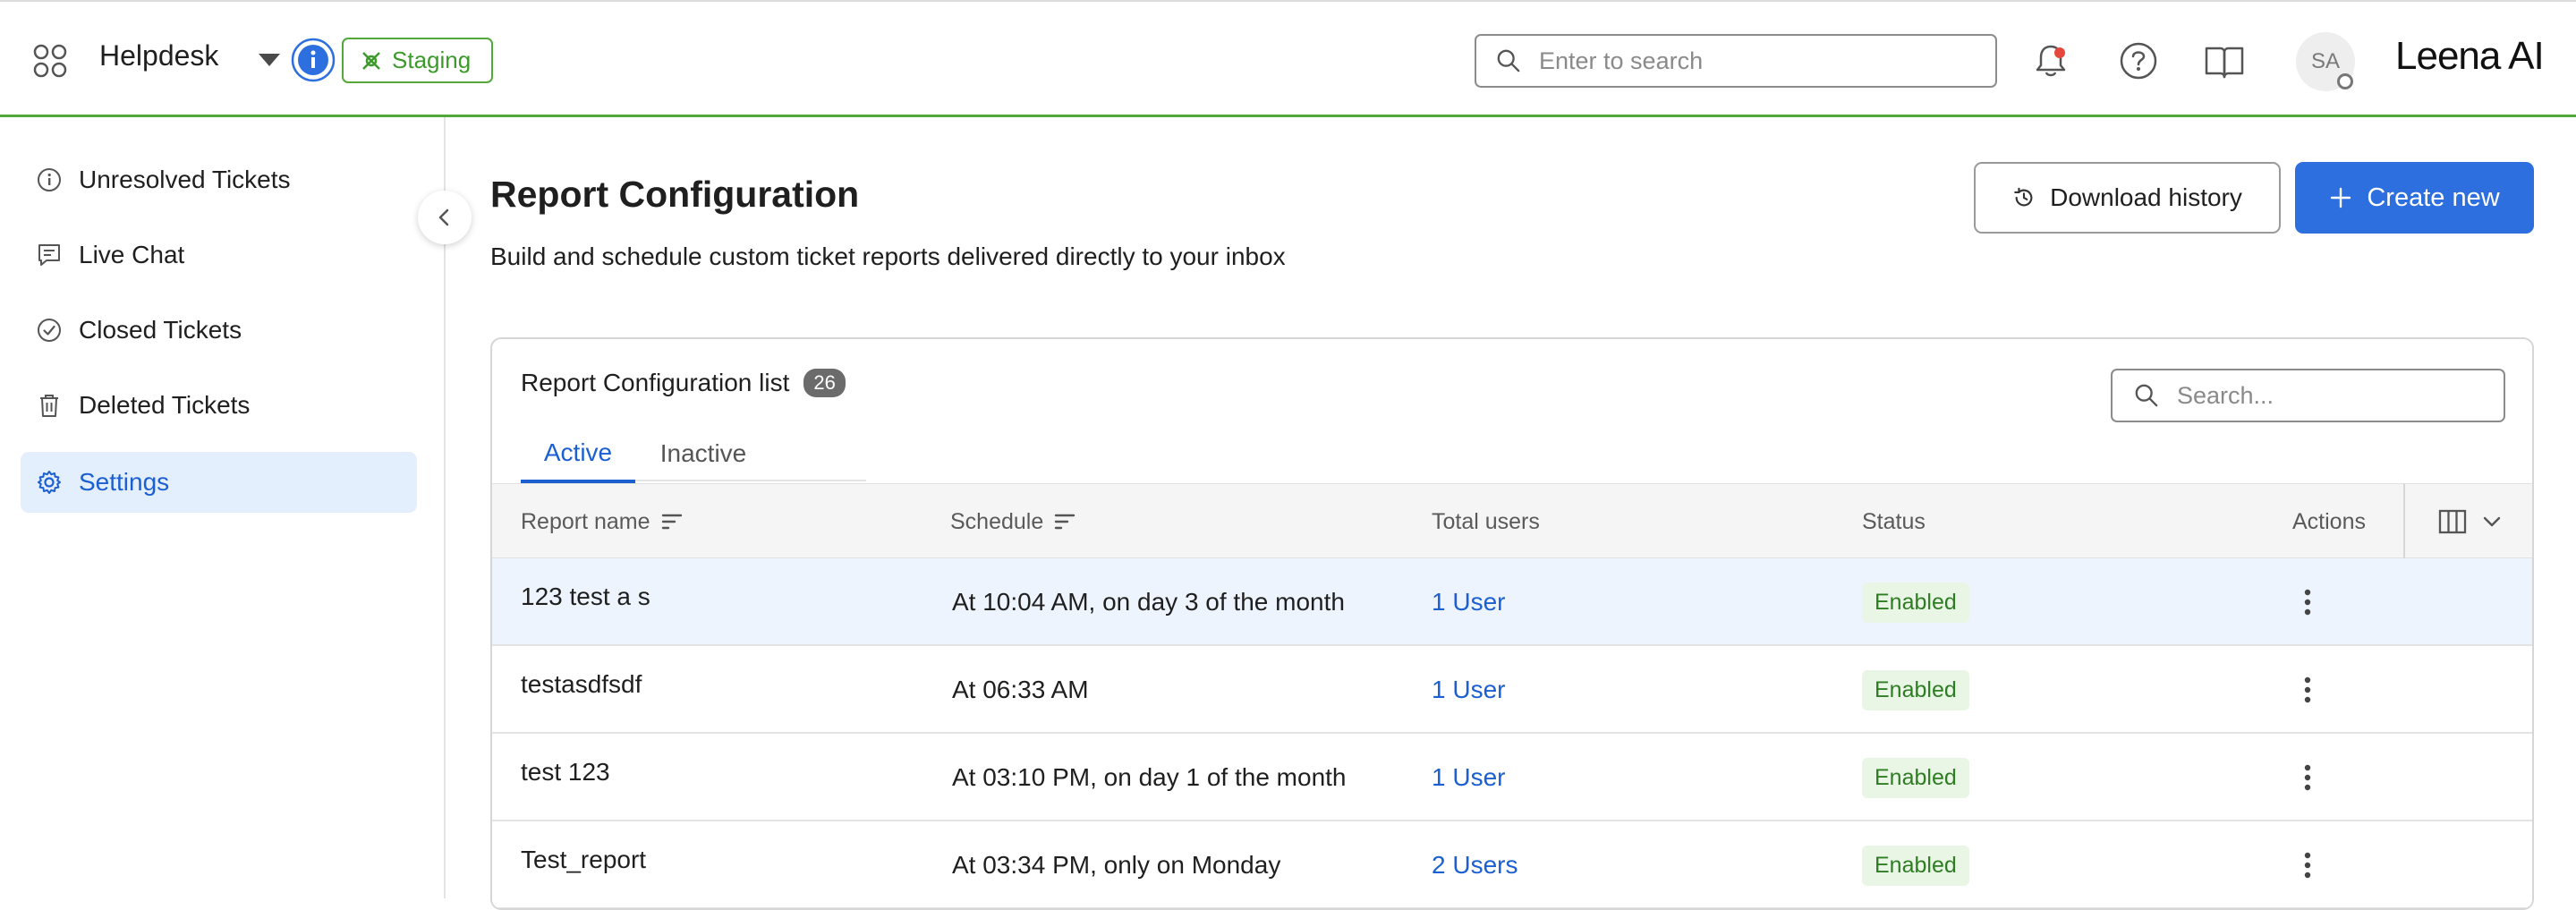 The image size is (2576, 910). I want to click on schedule-cell: At 03:10 PM, on day 1 of the month, so click(1149, 777).